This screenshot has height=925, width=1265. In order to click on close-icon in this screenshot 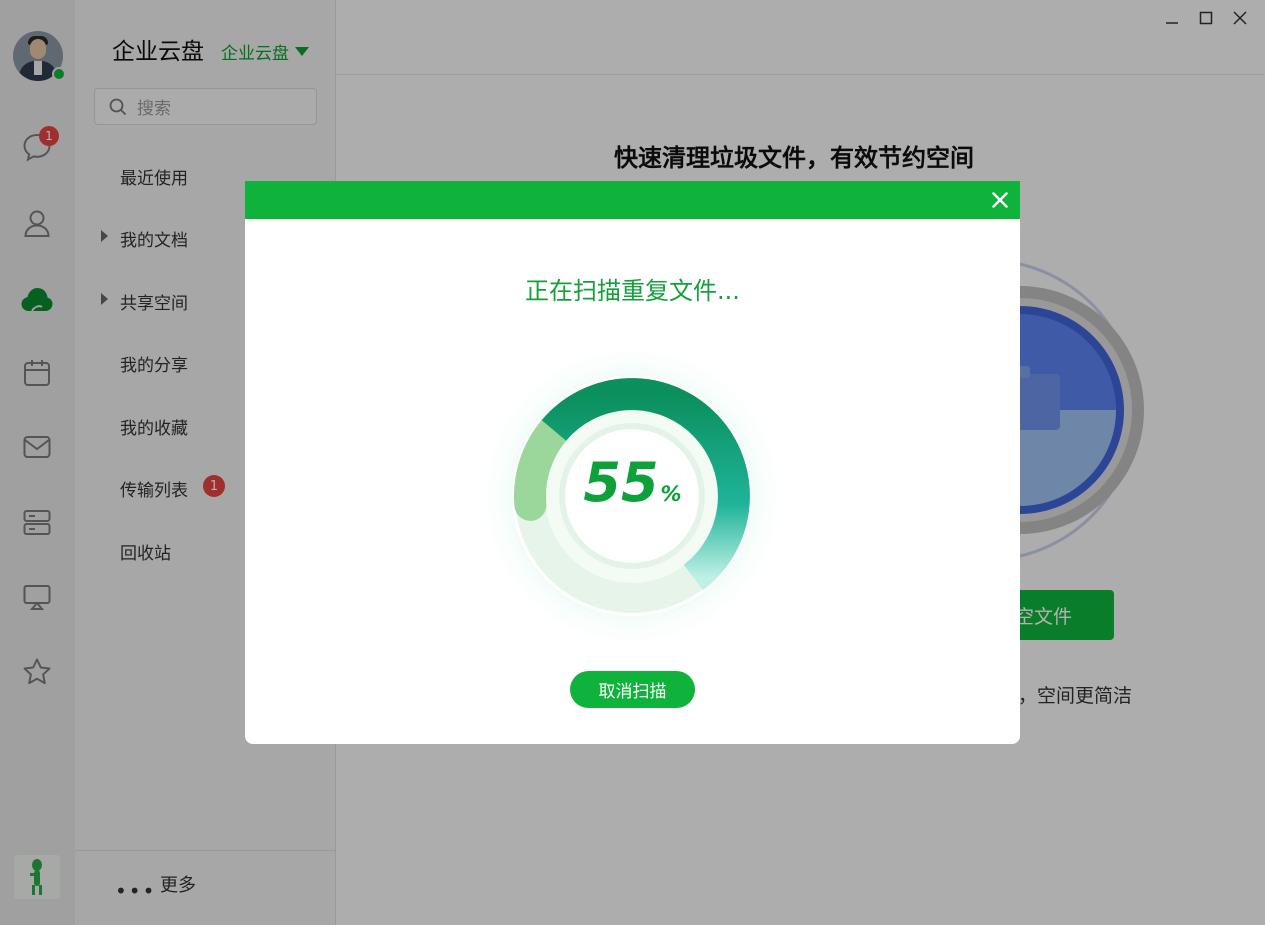, I will do `click(1000, 200)`.